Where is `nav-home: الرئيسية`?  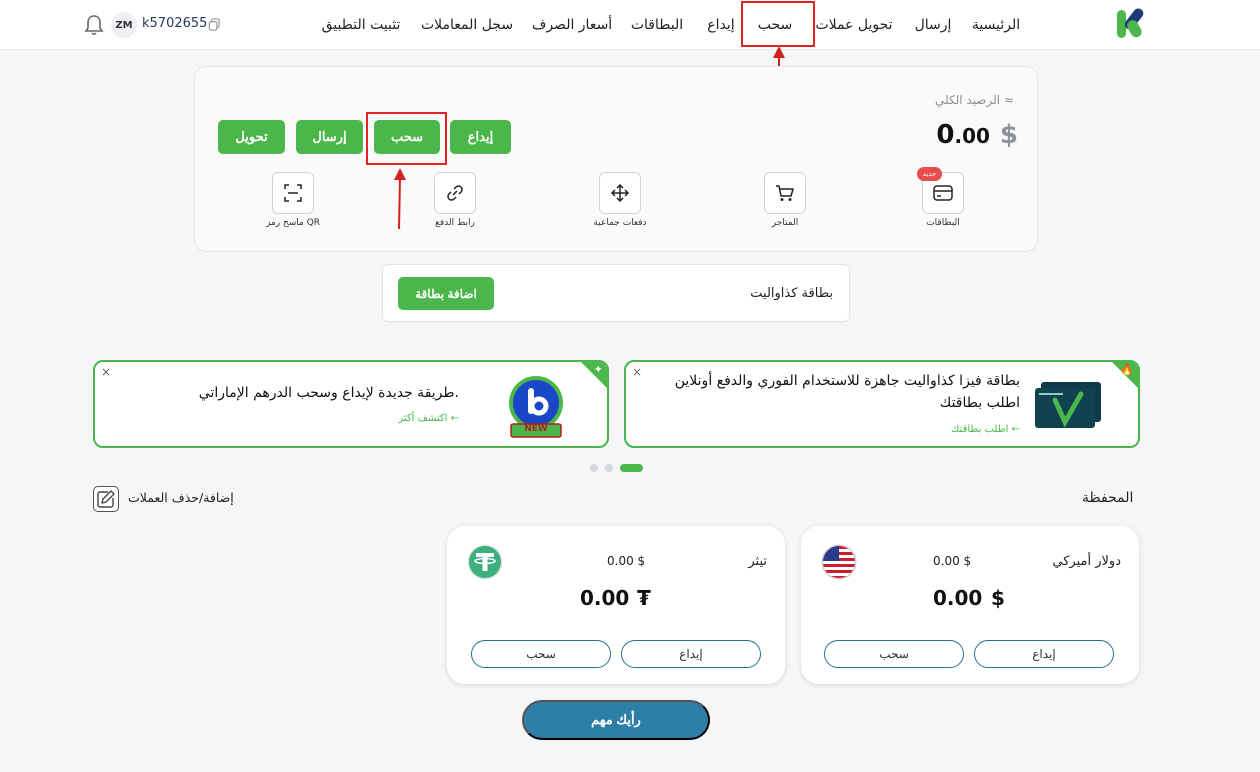
nav-home: الرئيسية is located at coordinates (996, 25).